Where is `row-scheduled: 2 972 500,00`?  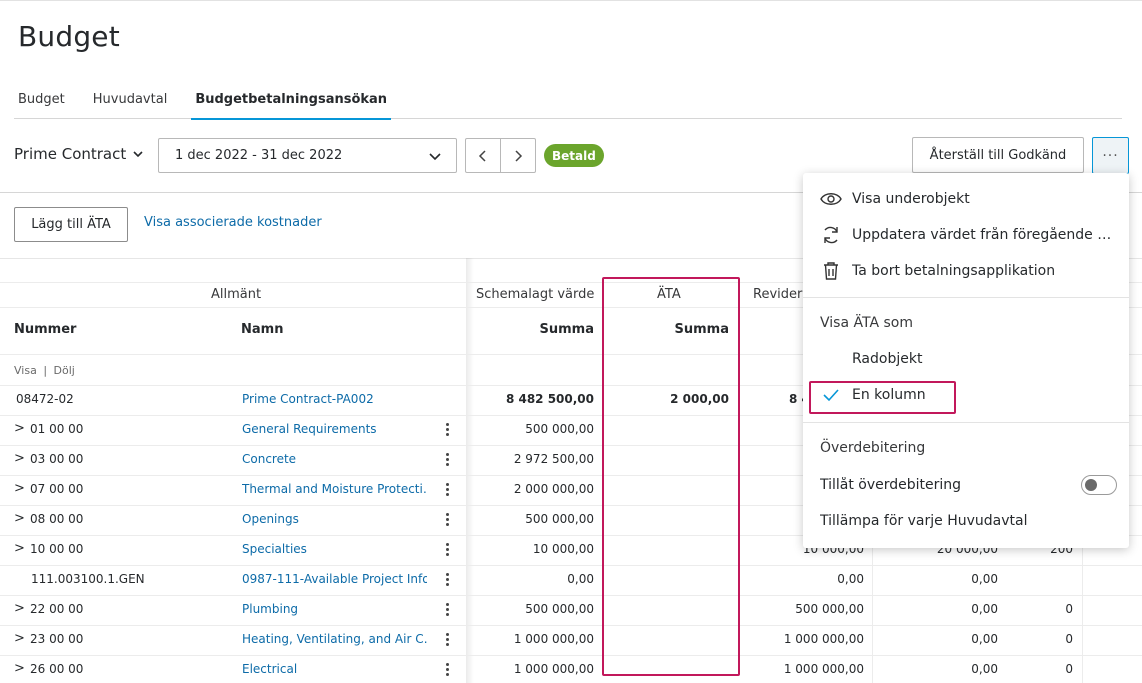 row-scheduled: 2 972 500,00 is located at coordinates (553, 459).